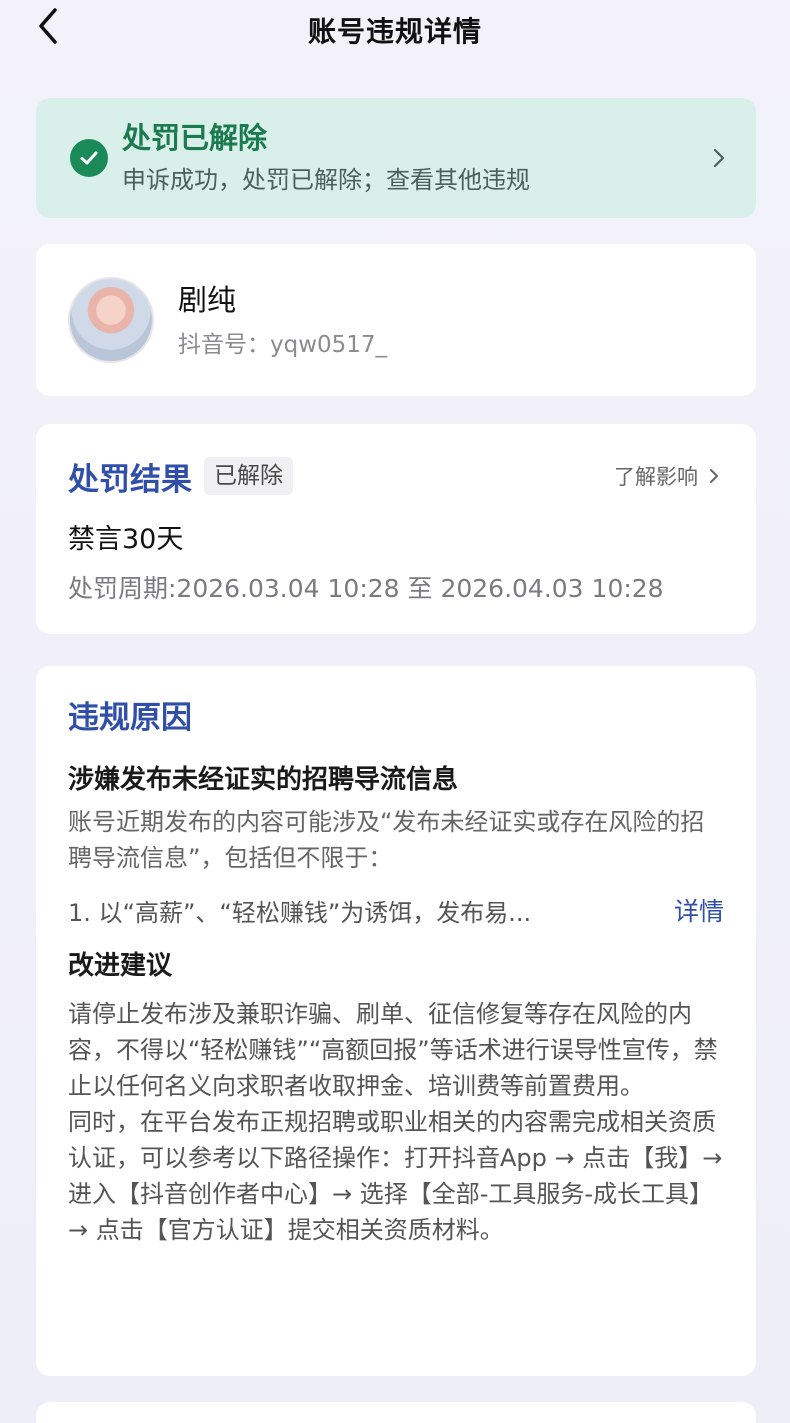 The image size is (790, 1423). What do you see at coordinates (130, 718) in the screenshot?
I see `reason-title: 违规原因` at bounding box center [130, 718].